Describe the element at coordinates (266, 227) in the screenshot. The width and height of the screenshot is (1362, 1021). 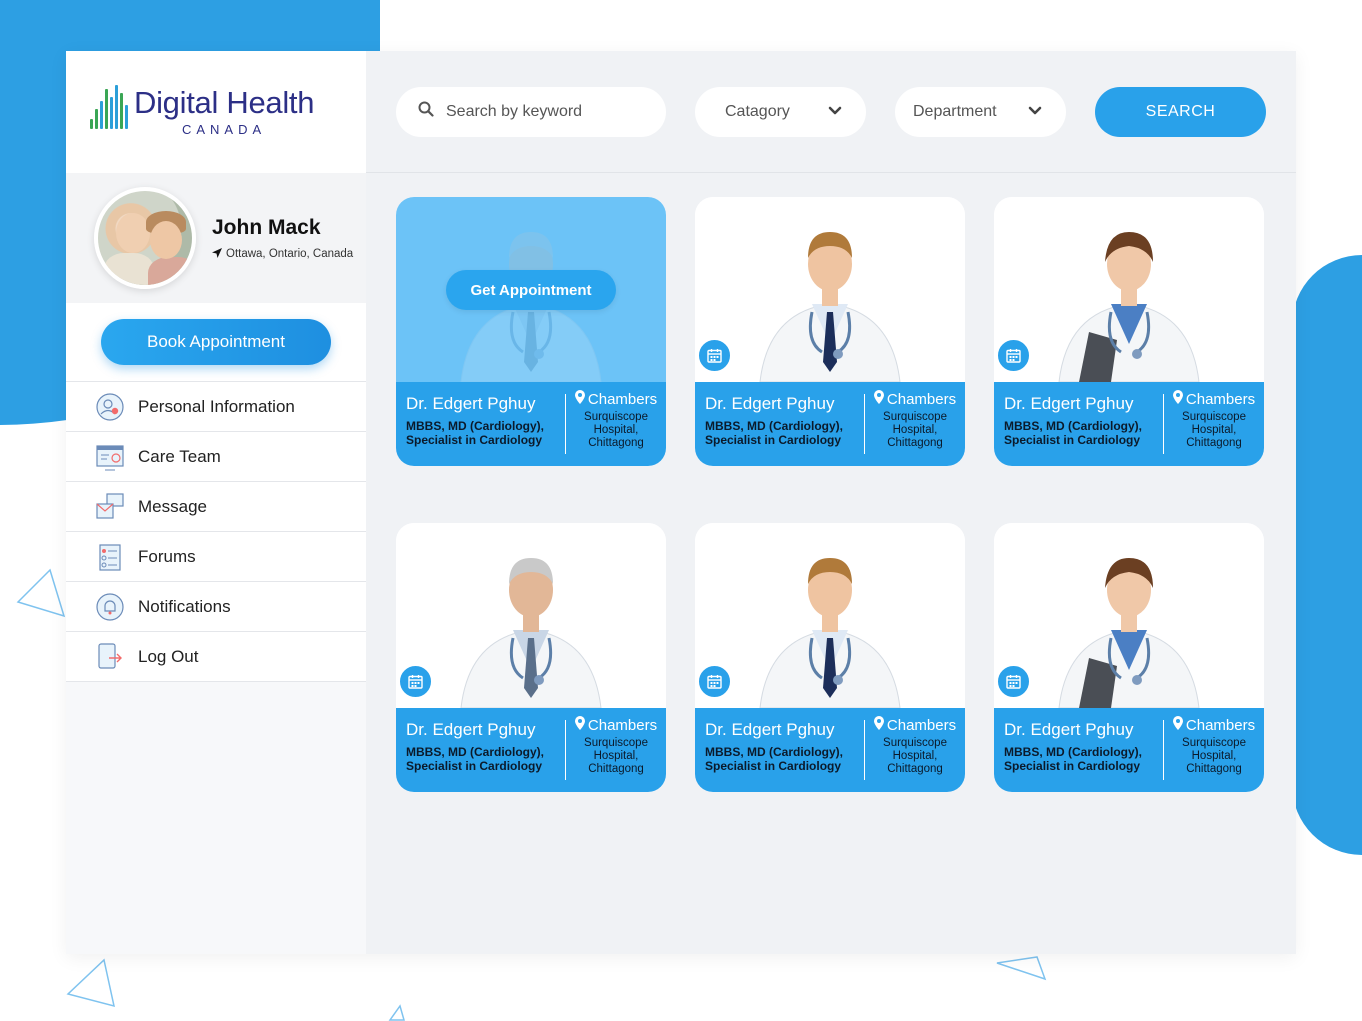
I see `user-name: John Mack` at that location.